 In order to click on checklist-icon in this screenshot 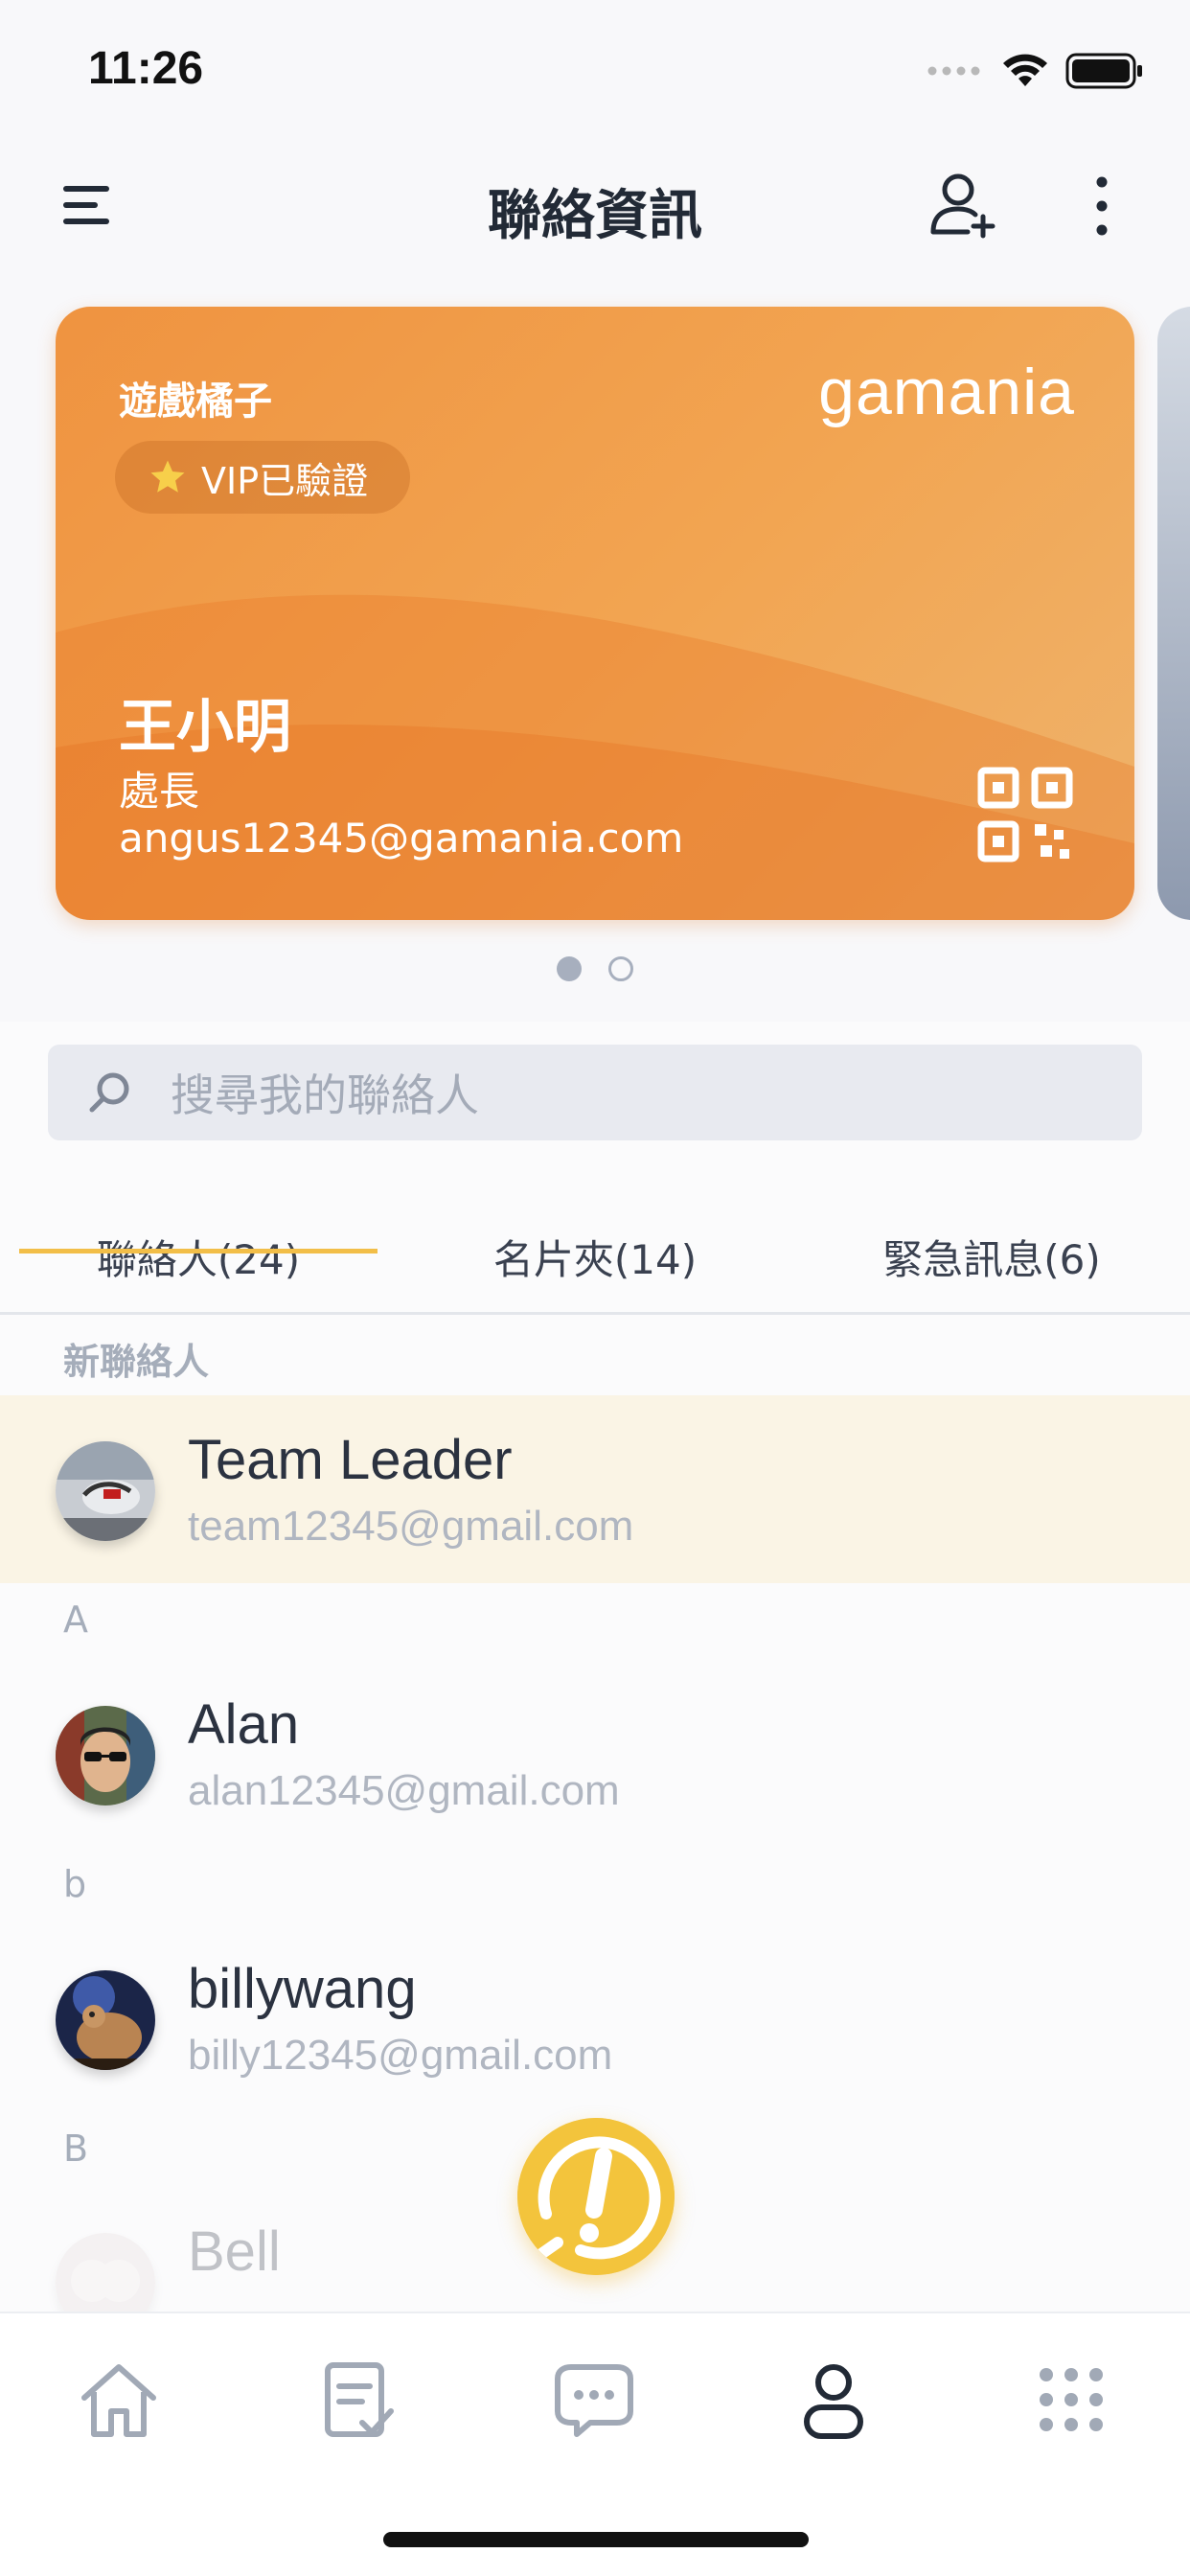, I will do `click(357, 2400)`.